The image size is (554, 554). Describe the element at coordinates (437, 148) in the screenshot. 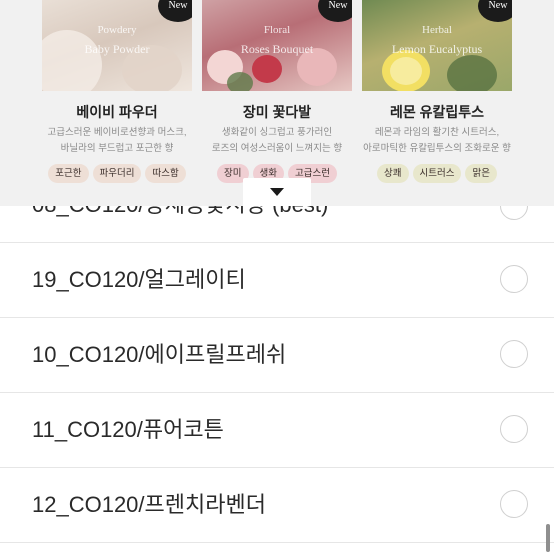

I see `description-line: 아로마틱한 유칼립투스의 조화로운 향` at that location.